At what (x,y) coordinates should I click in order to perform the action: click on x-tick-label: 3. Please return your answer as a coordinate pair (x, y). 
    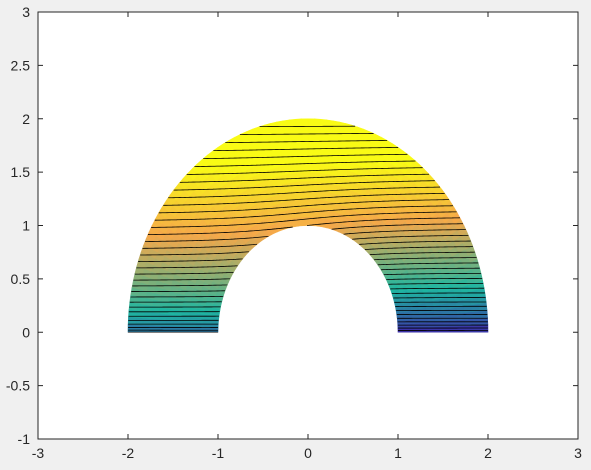
    Looking at the image, I should click on (578, 453).